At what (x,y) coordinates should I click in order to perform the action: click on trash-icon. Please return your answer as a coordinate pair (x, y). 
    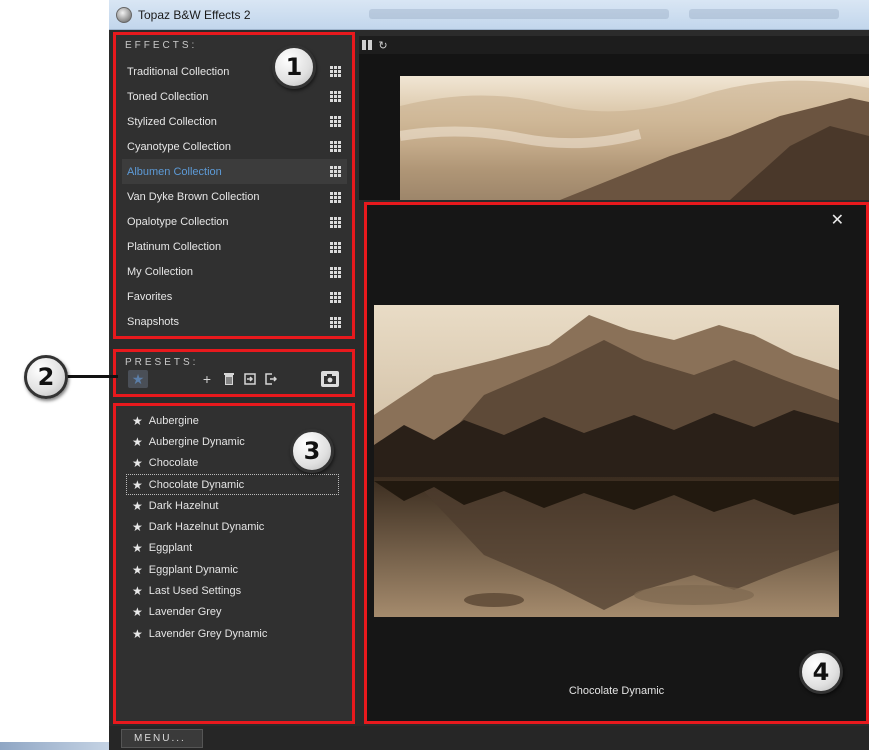
    Looking at the image, I should click on (229, 379).